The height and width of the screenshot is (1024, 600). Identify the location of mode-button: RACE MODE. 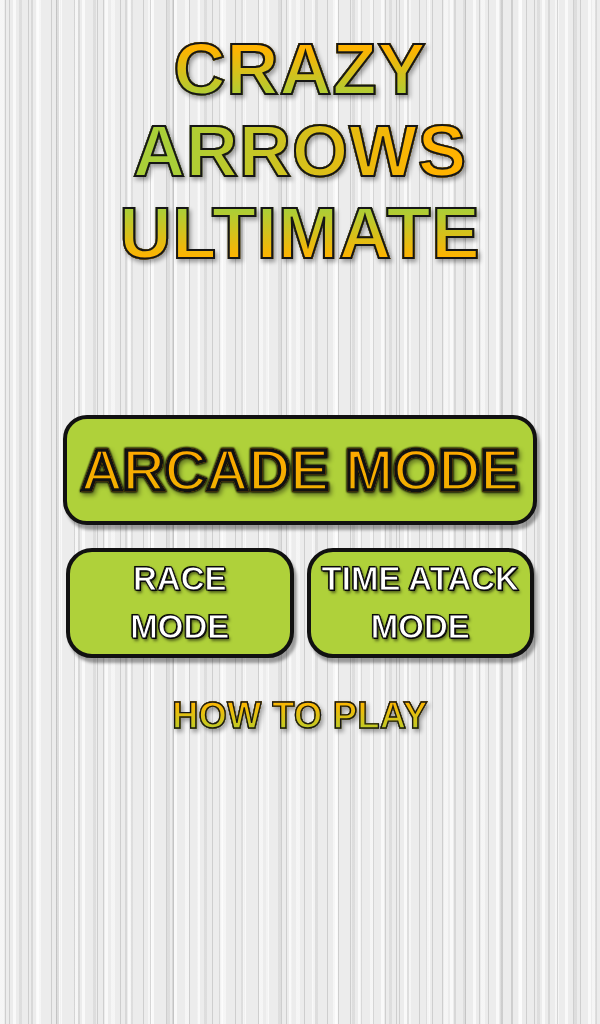
(180, 603).